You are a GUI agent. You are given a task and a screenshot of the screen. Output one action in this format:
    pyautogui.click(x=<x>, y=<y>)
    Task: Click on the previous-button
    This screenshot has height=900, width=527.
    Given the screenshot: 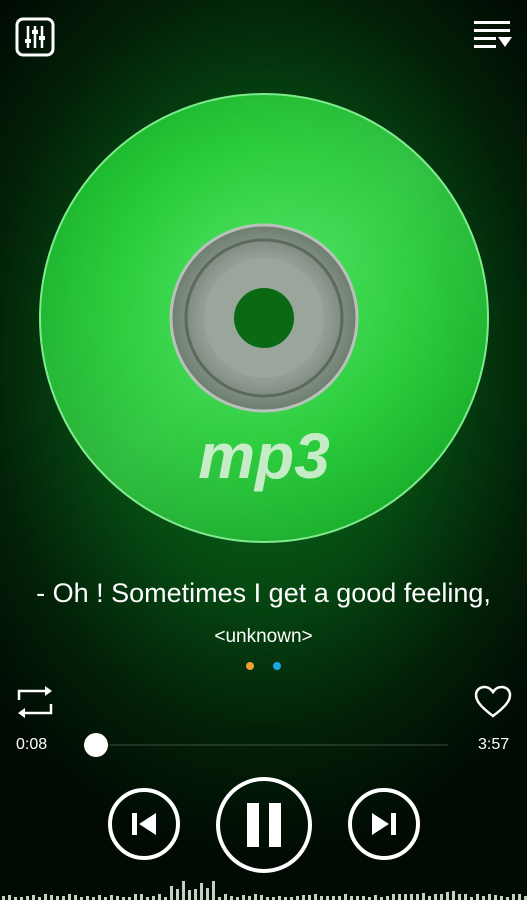 What is the action you would take?
    pyautogui.click(x=144, y=824)
    